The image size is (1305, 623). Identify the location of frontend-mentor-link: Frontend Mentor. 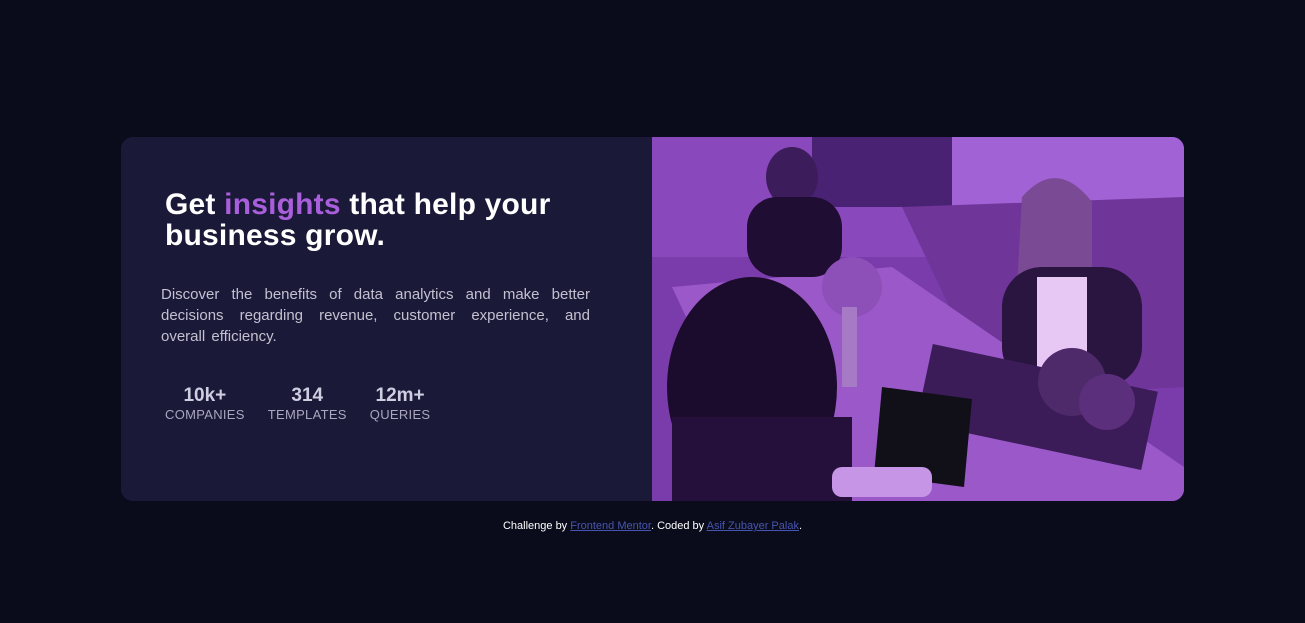
(610, 526).